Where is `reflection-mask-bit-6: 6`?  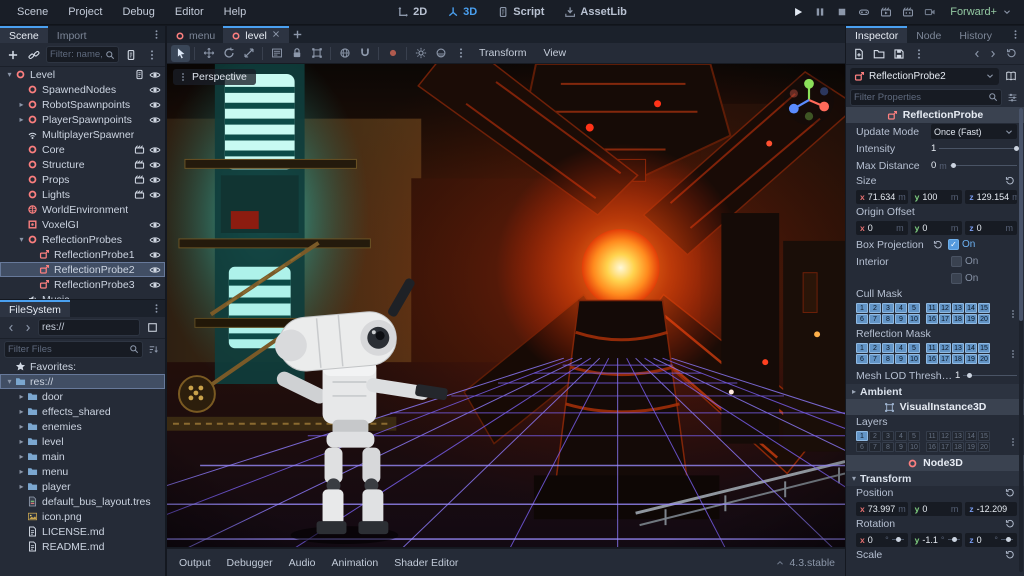
reflection-mask-bit-6: 6 is located at coordinates (862, 359).